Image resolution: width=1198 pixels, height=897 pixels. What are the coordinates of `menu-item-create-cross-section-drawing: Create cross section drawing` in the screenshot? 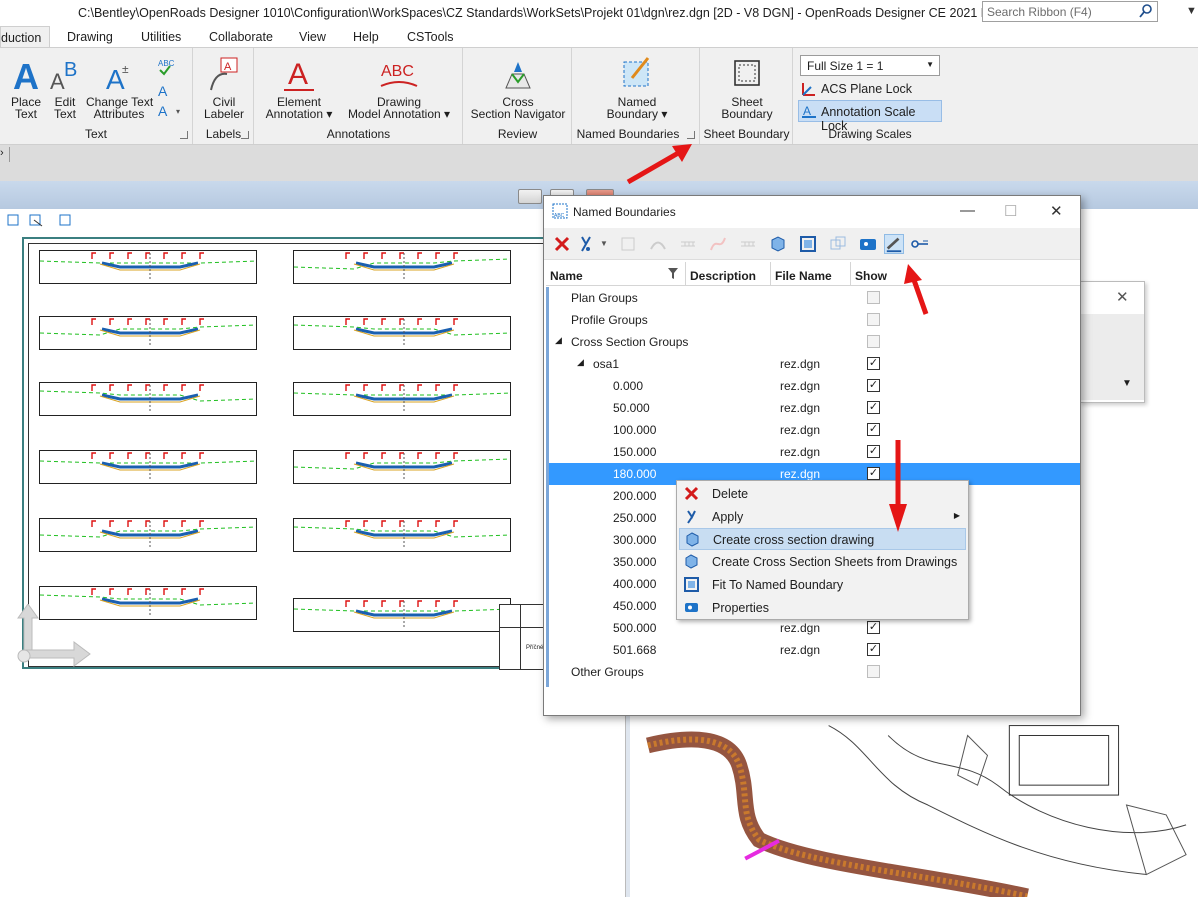 It's located at (822, 539).